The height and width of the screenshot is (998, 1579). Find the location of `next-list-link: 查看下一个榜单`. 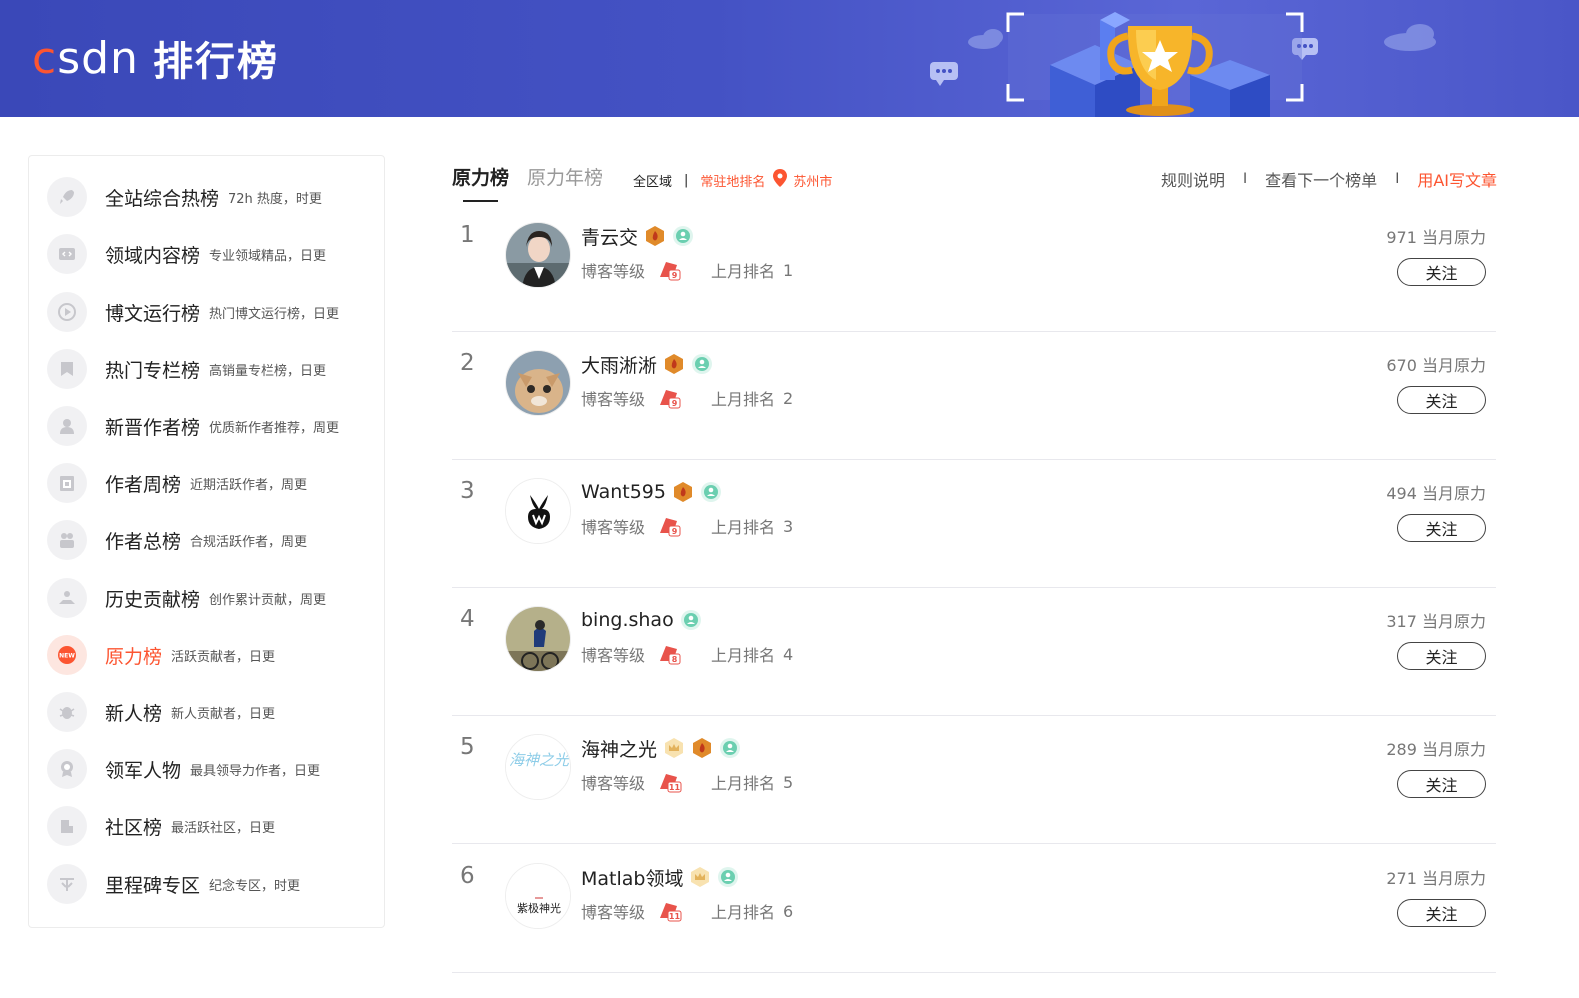

next-list-link: 查看下一个榜单 is located at coordinates (1321, 179).